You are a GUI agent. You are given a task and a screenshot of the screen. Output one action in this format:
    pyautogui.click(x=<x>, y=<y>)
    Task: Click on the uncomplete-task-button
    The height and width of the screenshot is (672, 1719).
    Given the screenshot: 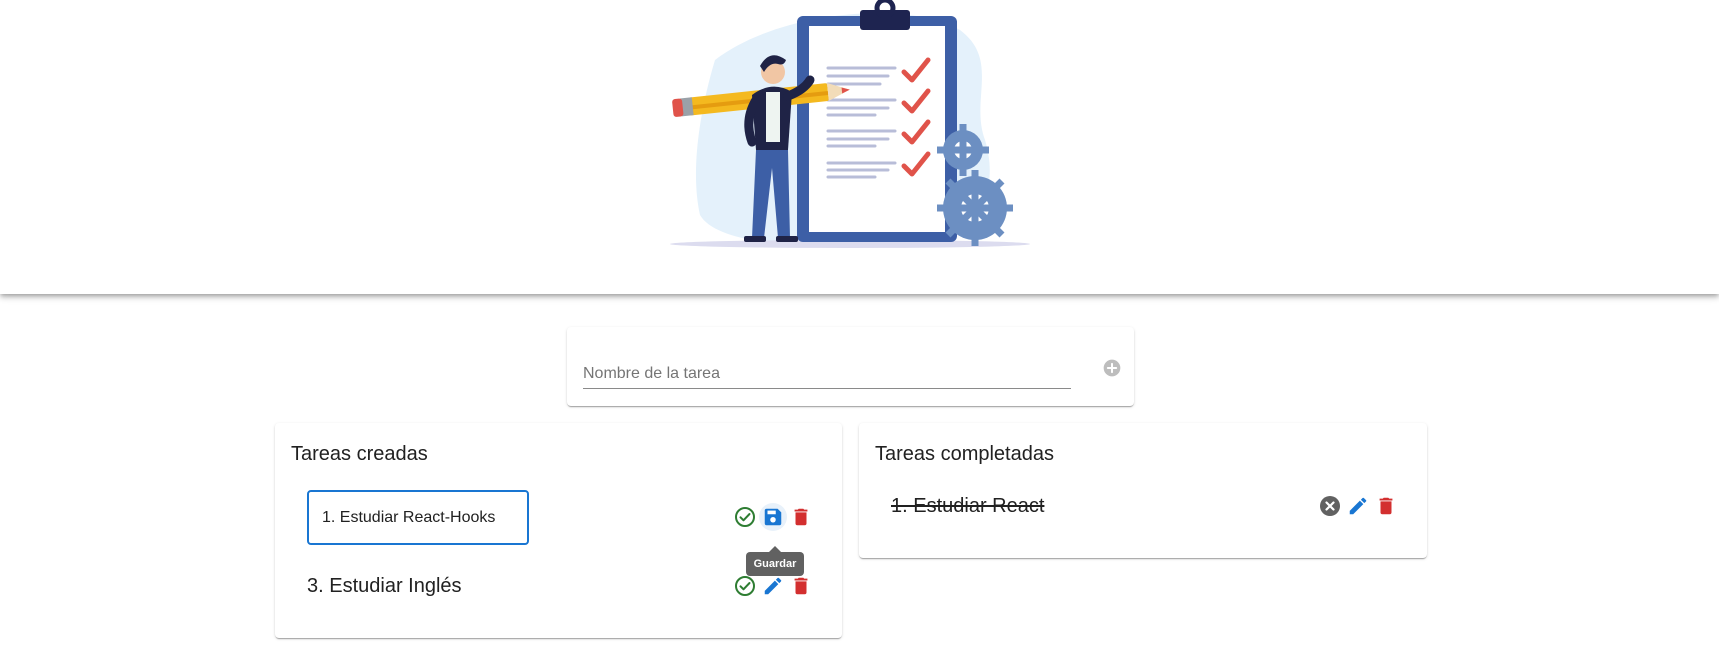 What is the action you would take?
    pyautogui.click(x=1330, y=506)
    